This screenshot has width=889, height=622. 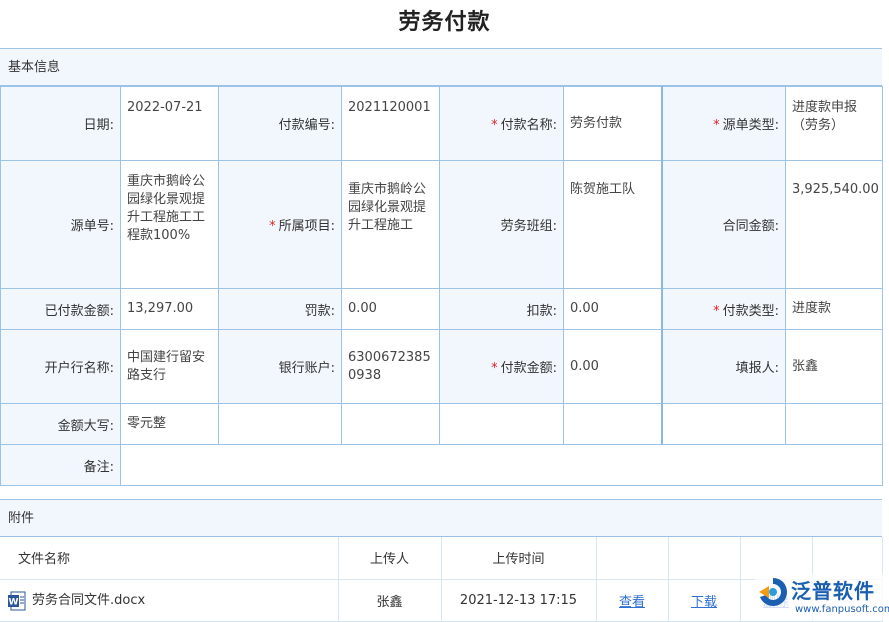 What do you see at coordinates (444, 22) in the screenshot?
I see `page-title: 劳务付款` at bounding box center [444, 22].